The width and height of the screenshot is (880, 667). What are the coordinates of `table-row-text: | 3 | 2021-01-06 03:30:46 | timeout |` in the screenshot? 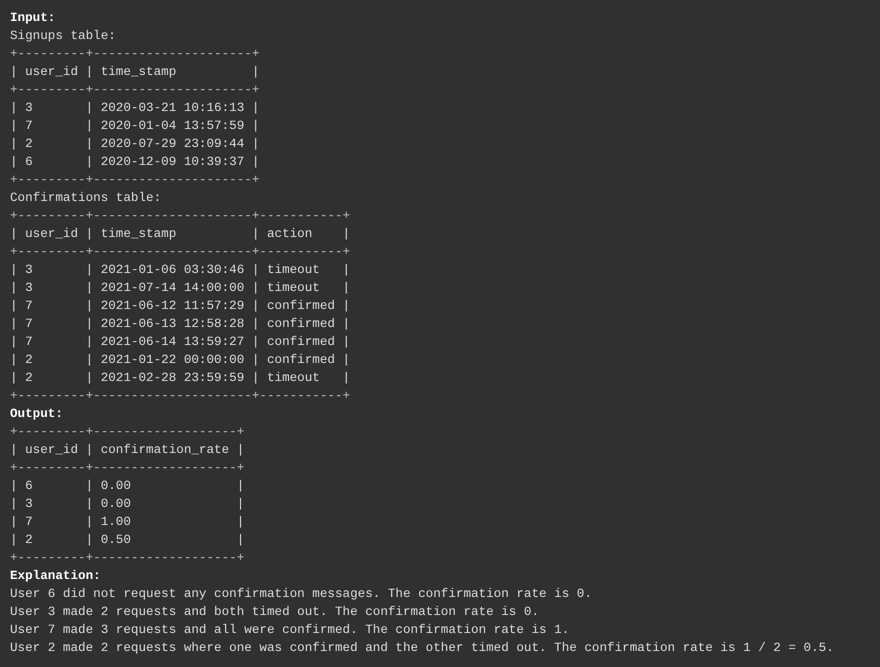 It's located at (180, 270).